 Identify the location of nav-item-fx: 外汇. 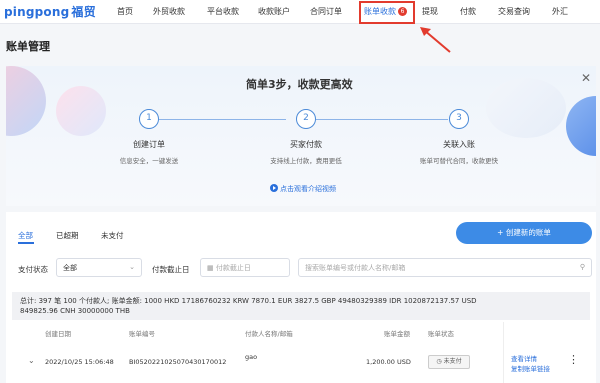
(560, 11).